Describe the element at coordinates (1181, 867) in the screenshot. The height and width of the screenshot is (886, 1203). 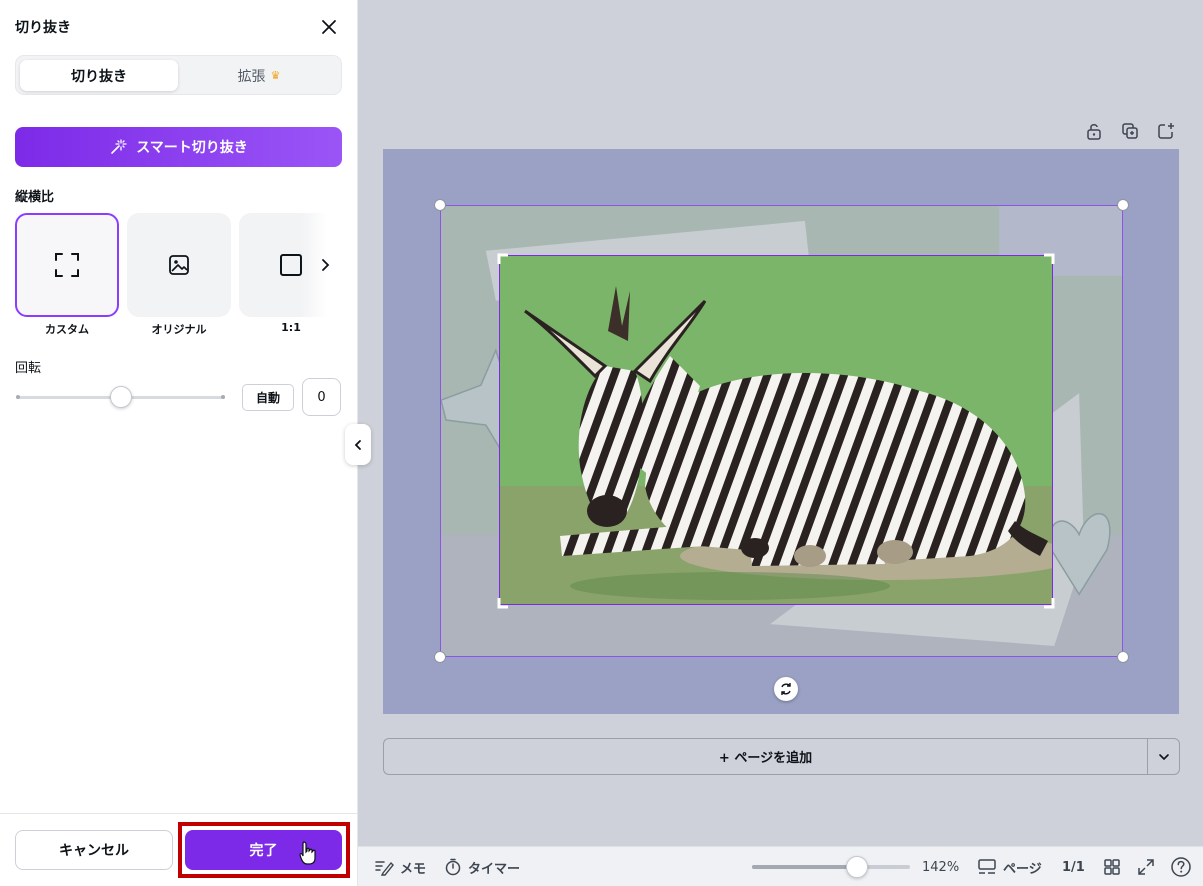
I see `help-icon` at that location.